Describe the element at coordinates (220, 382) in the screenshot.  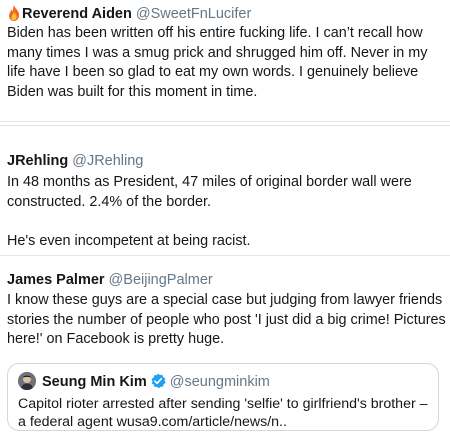
I see `quoted-author-handle: @seungminkim` at that location.